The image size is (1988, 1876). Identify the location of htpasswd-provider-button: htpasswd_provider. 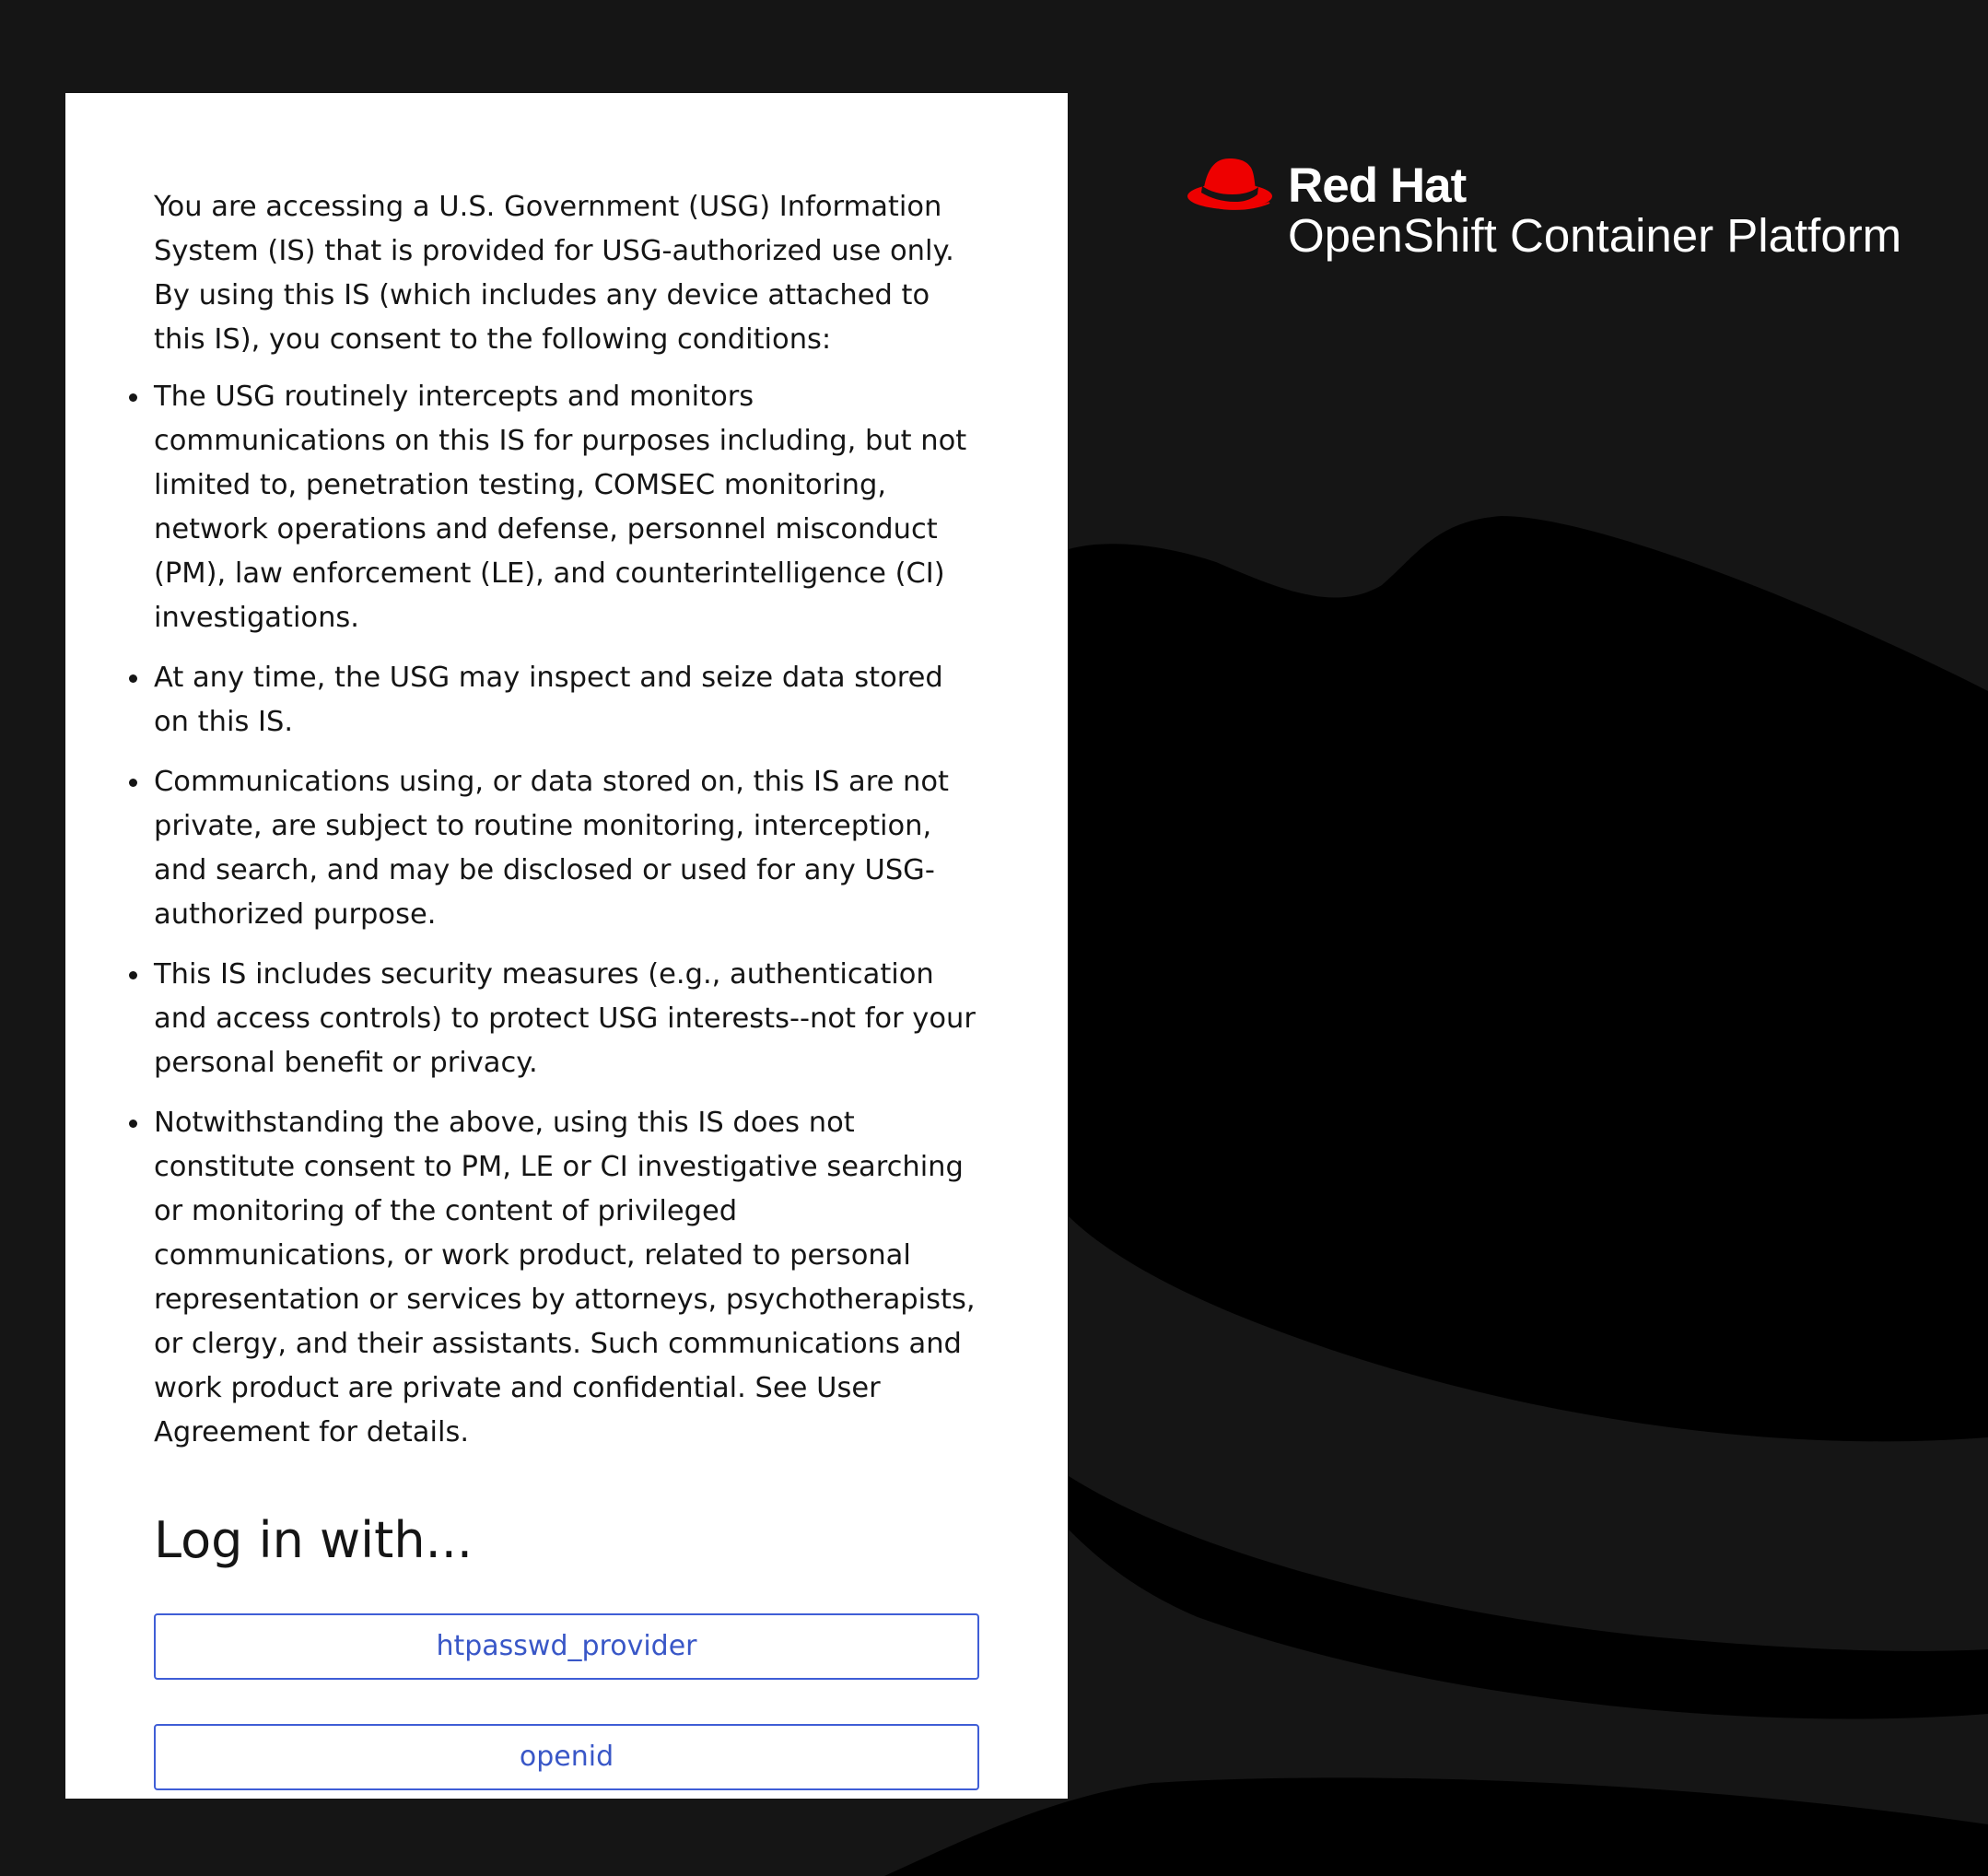
(566, 1646).